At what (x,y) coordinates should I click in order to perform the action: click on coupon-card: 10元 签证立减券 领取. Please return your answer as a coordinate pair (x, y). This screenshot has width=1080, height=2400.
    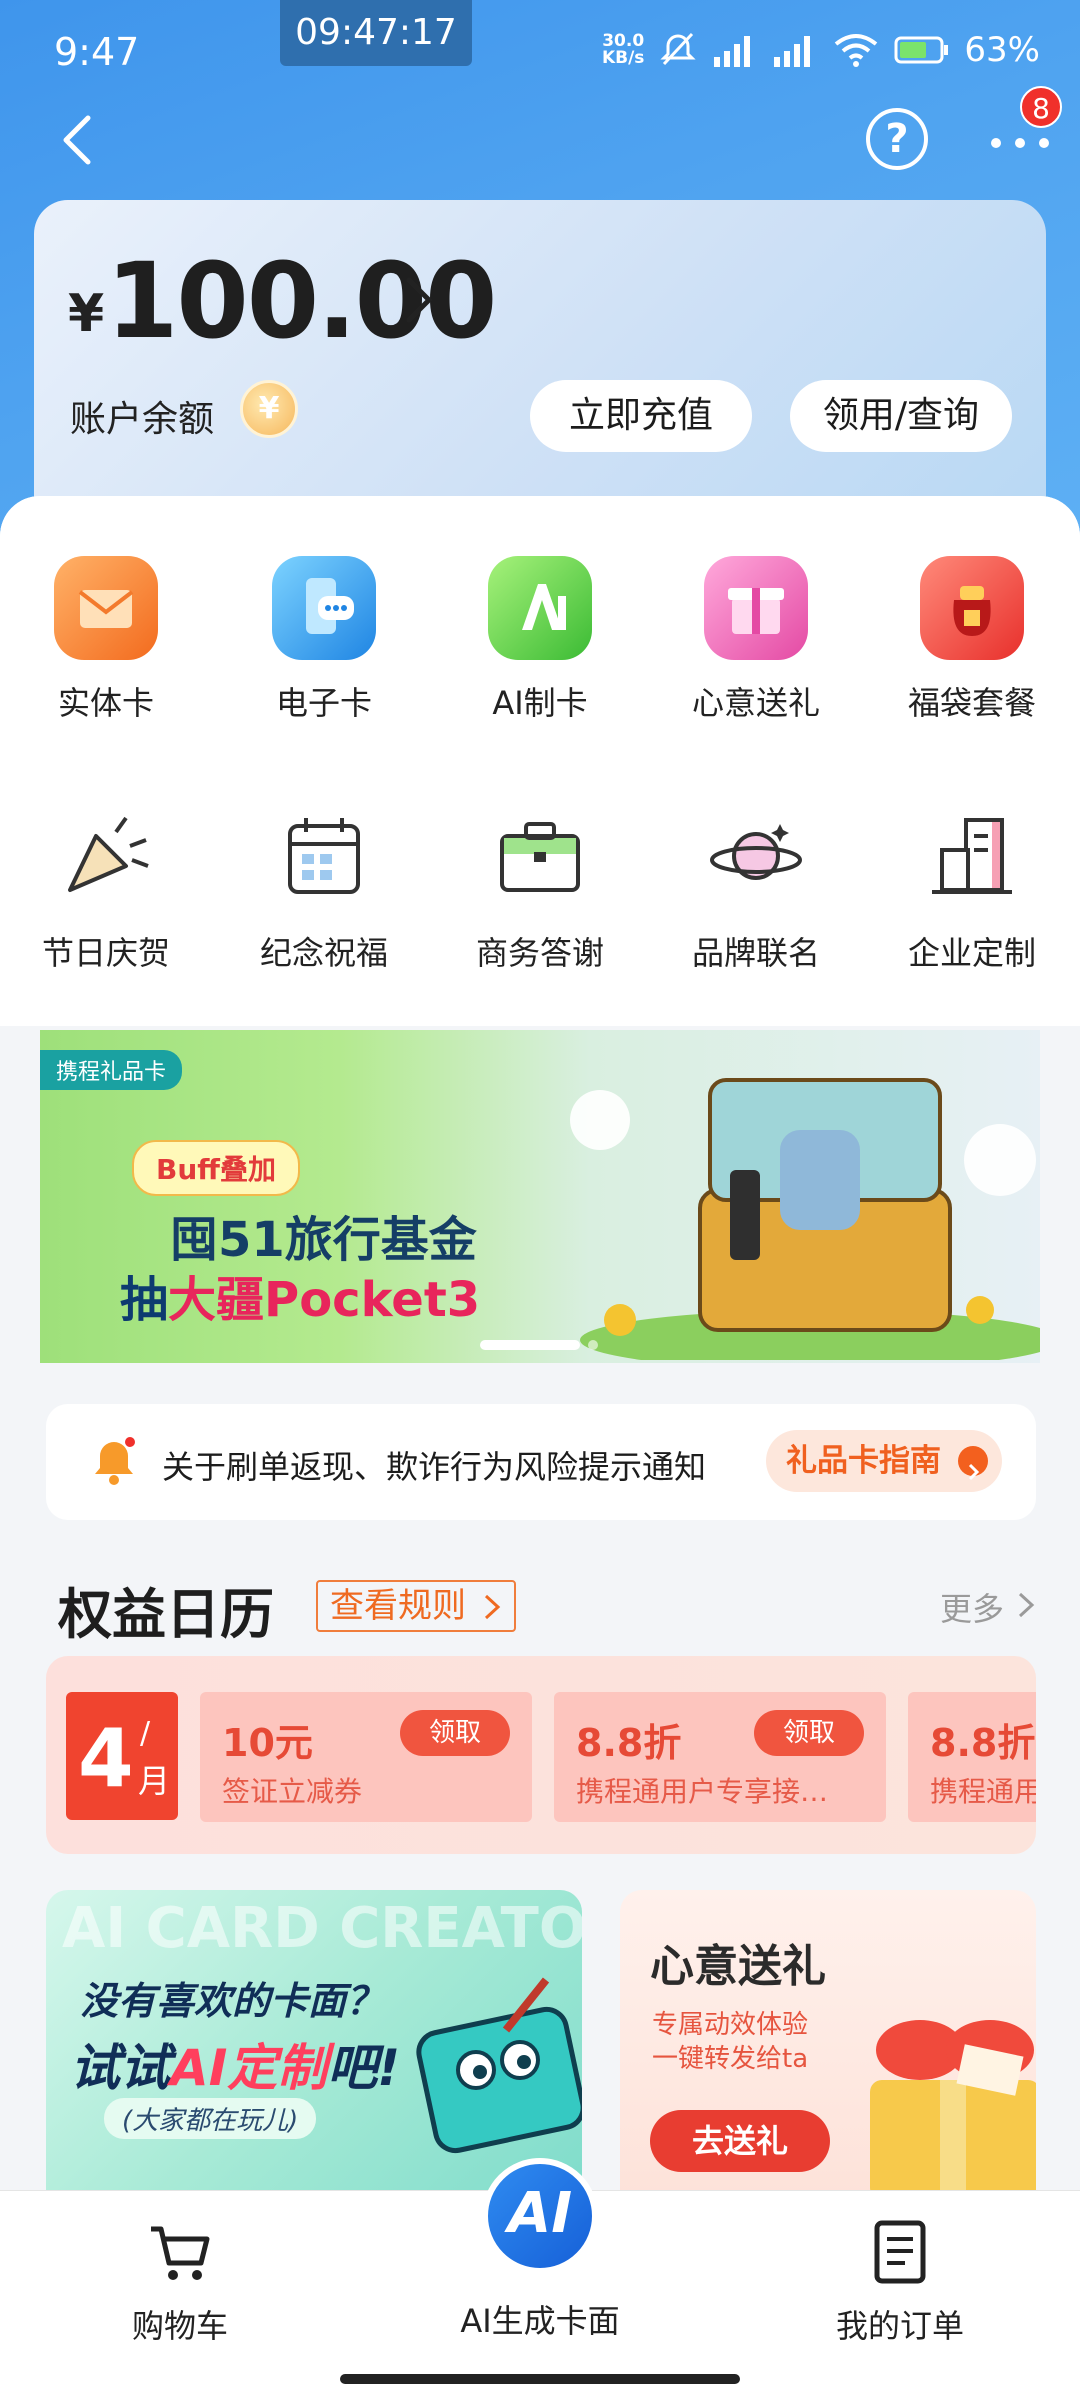
    Looking at the image, I should click on (366, 1757).